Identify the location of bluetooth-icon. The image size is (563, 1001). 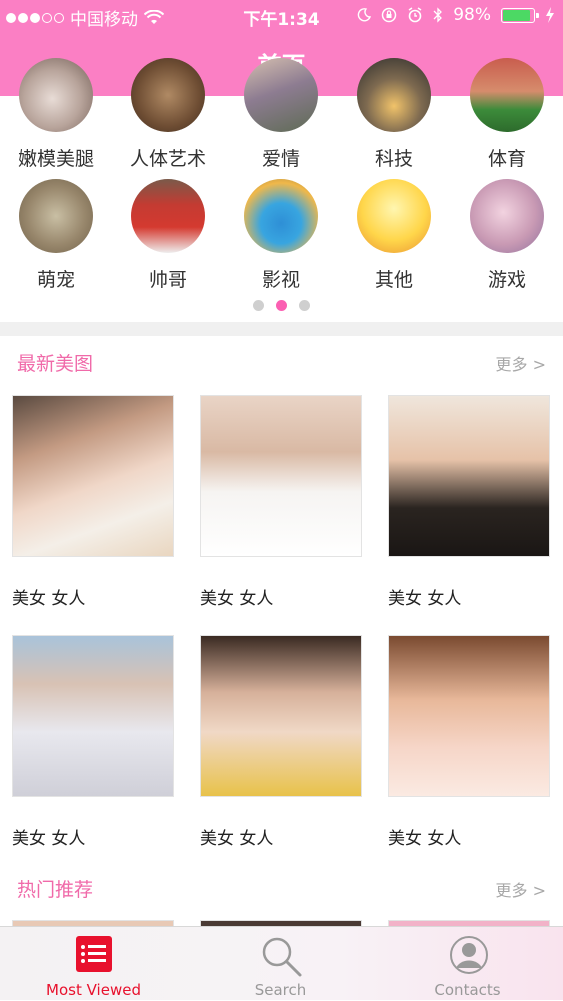
(438, 15).